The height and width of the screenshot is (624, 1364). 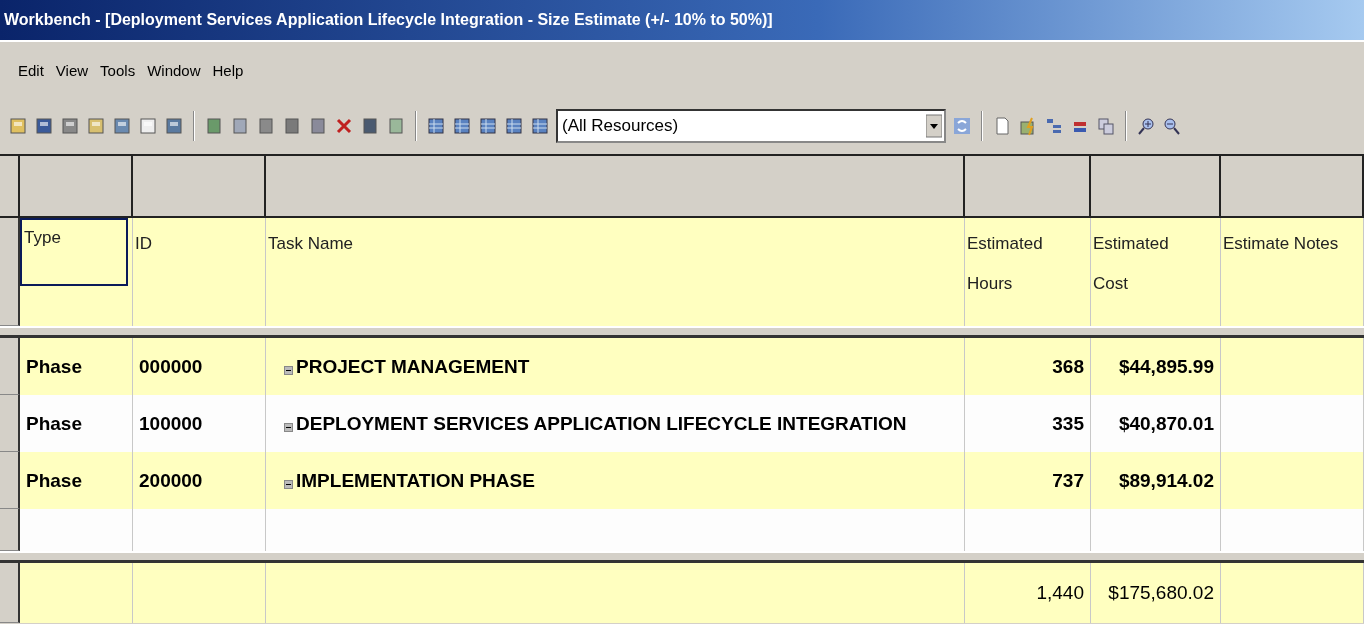 What do you see at coordinates (144, 244) in the screenshot?
I see `column-header: ID` at bounding box center [144, 244].